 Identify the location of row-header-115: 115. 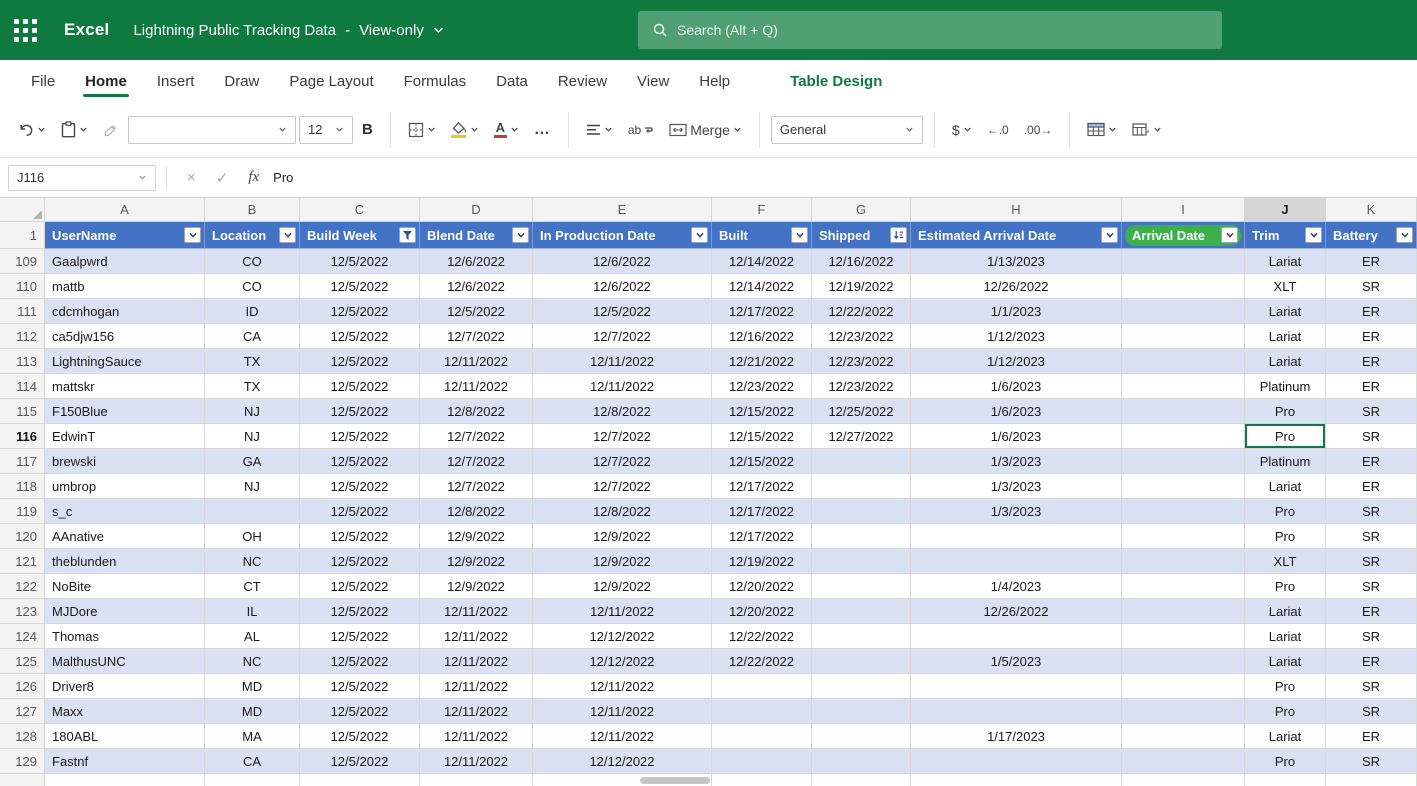
(22, 411).